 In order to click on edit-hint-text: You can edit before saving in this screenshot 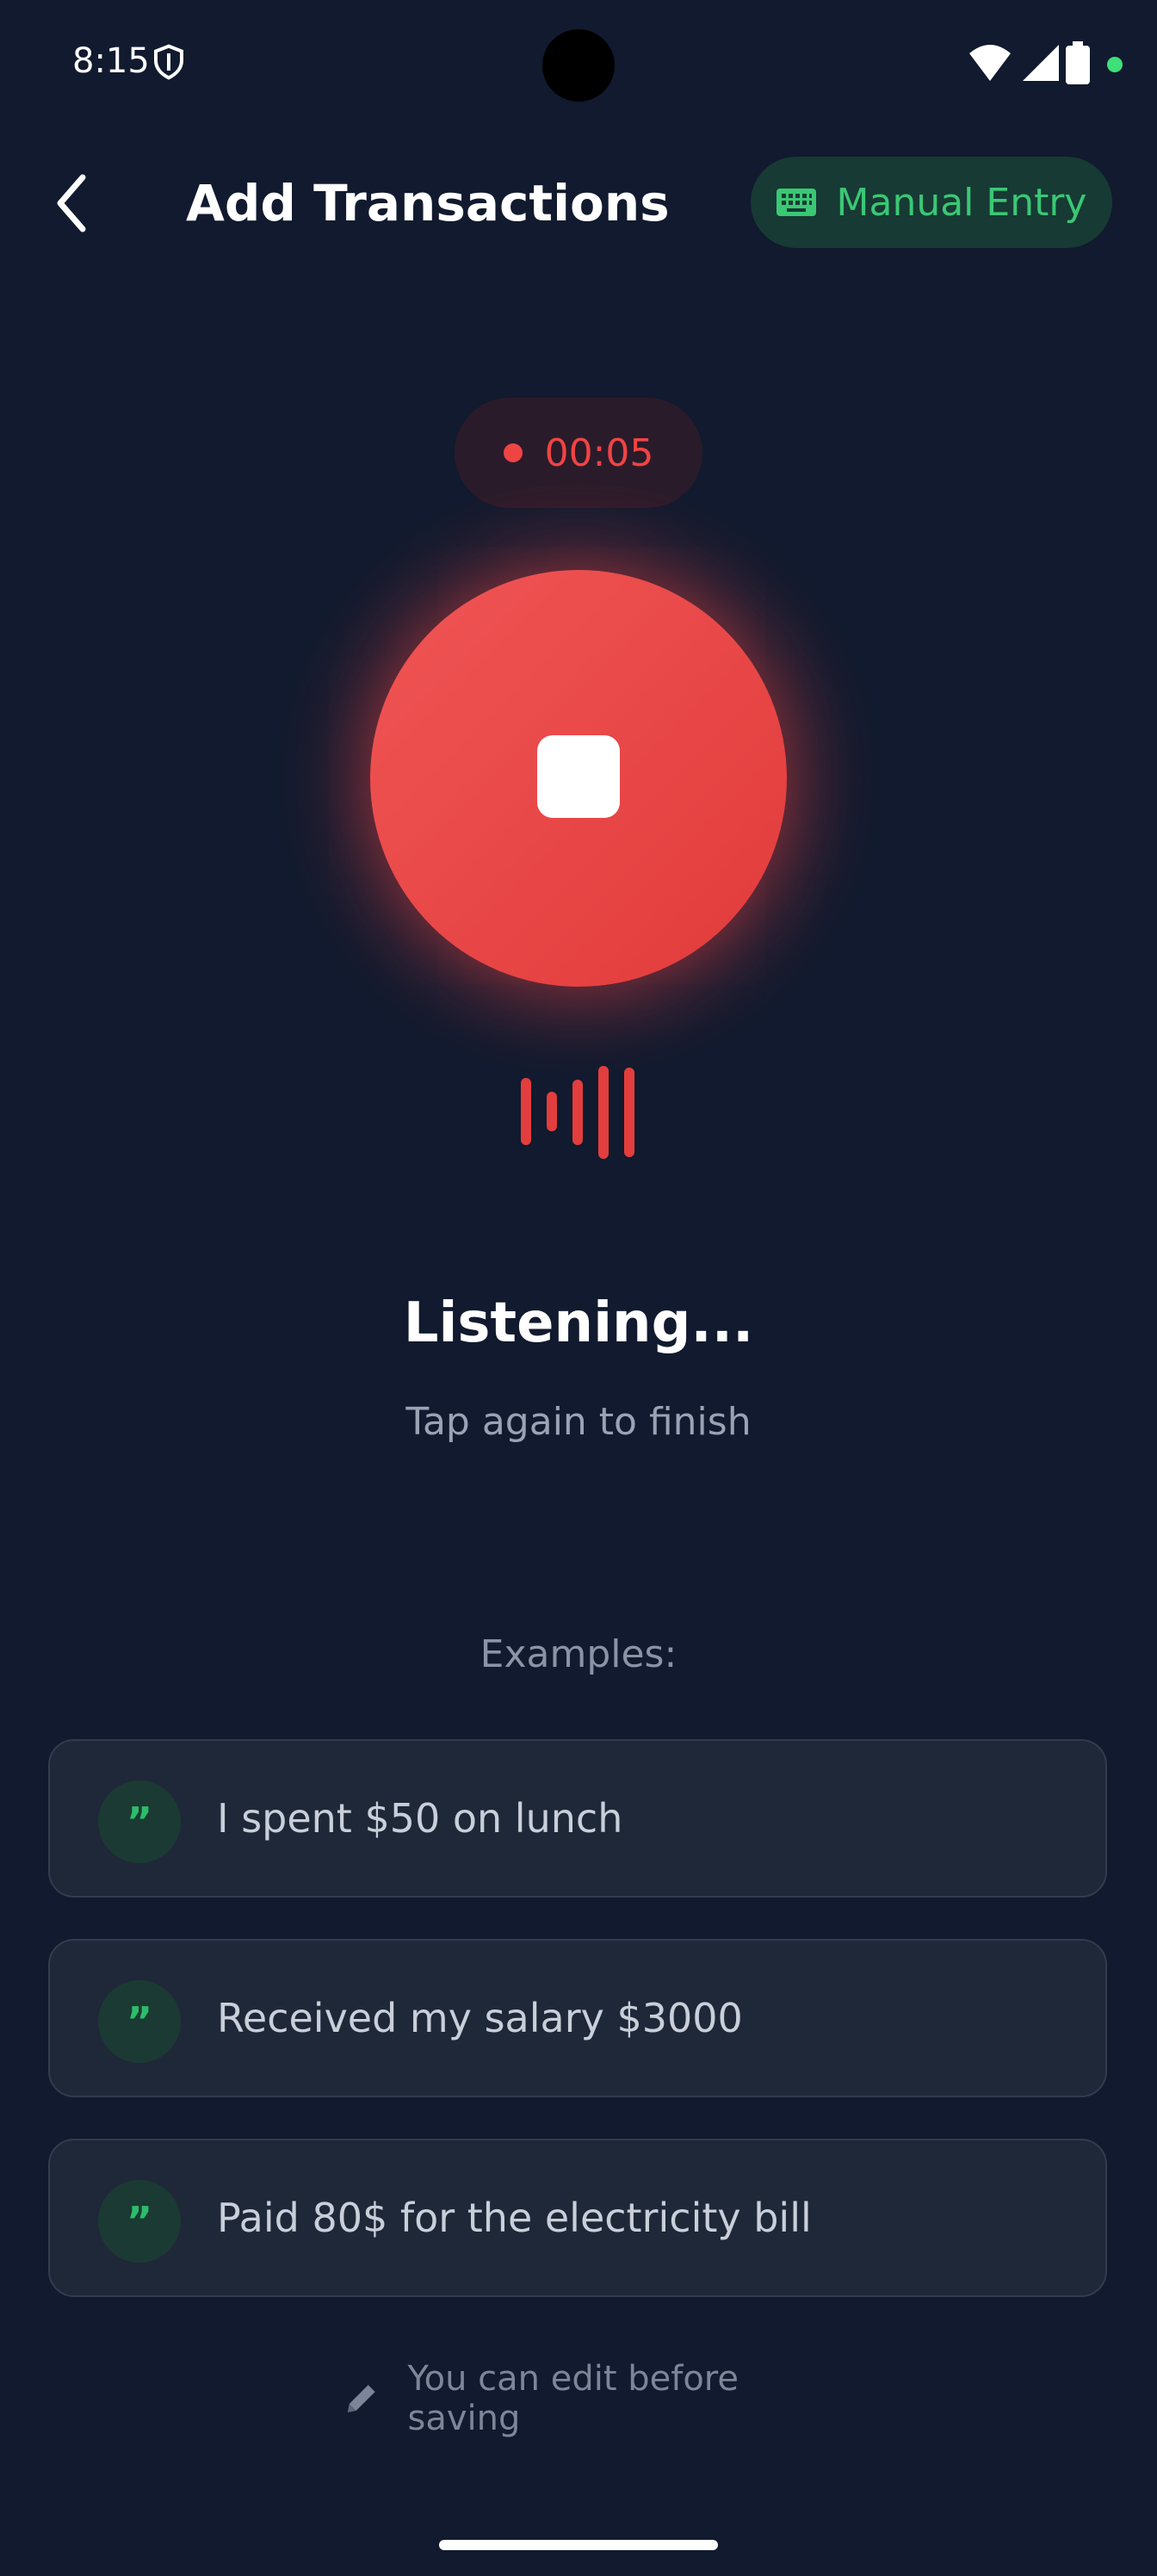, I will do `click(573, 2398)`.